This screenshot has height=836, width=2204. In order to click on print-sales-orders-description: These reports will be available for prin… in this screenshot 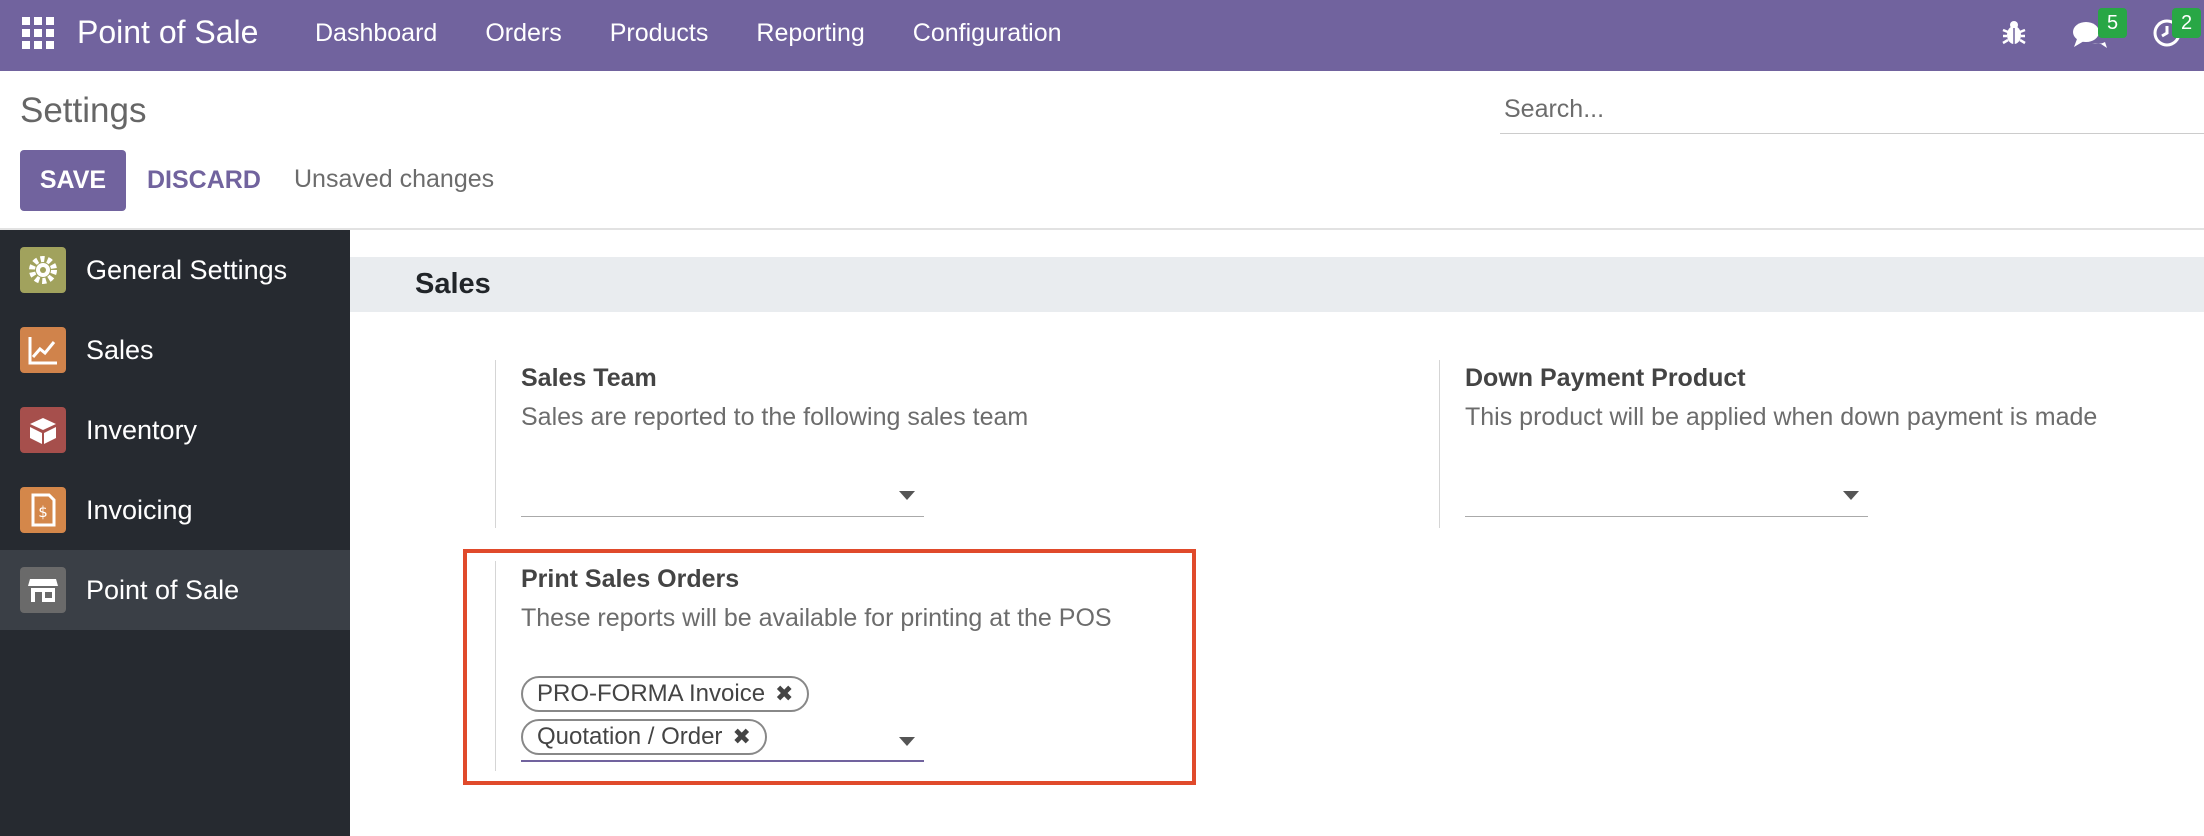, I will do `click(816, 618)`.